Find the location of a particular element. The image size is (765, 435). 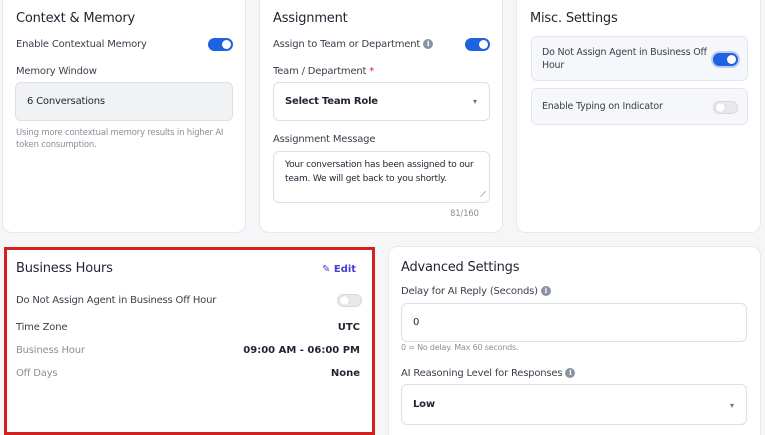

misc-typing-row: Enable Typing on Indicator is located at coordinates (639, 106).